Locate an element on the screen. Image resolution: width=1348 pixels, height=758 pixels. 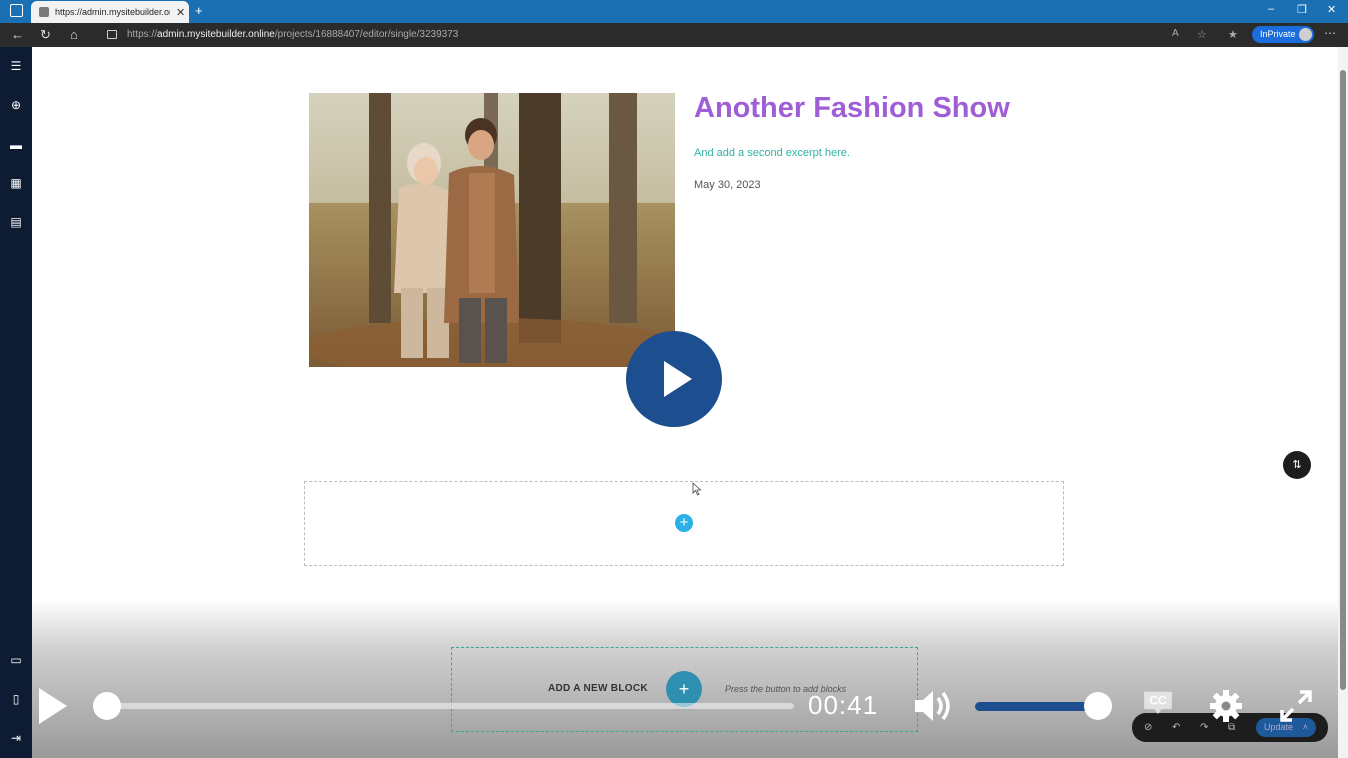
captions-label: CC is located at coordinates (1158, 701).